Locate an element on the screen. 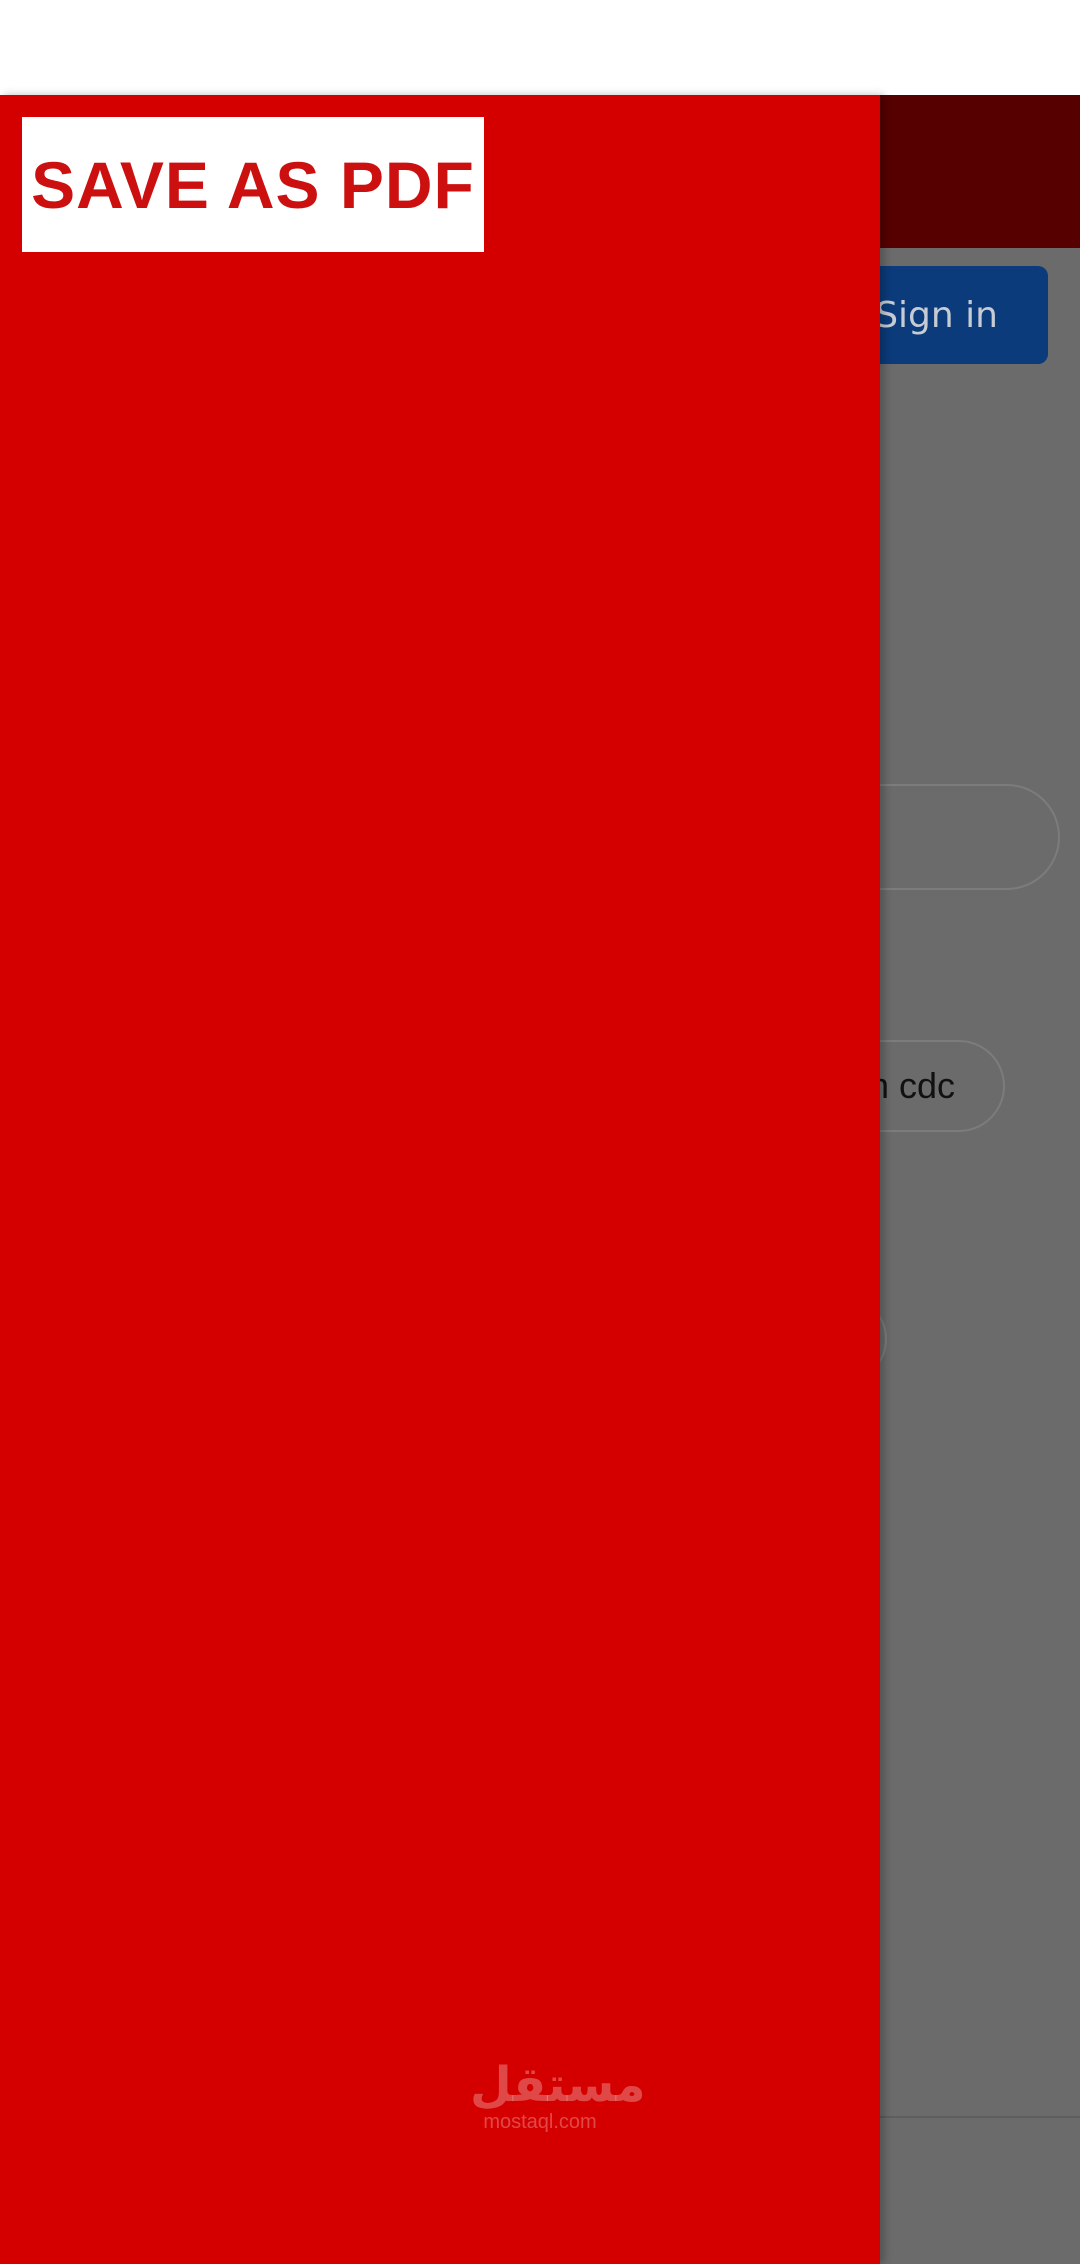 This screenshot has height=2264, width=1080. mostaql-watermark: مستقل mostaql.com is located at coordinates (558, 2095).